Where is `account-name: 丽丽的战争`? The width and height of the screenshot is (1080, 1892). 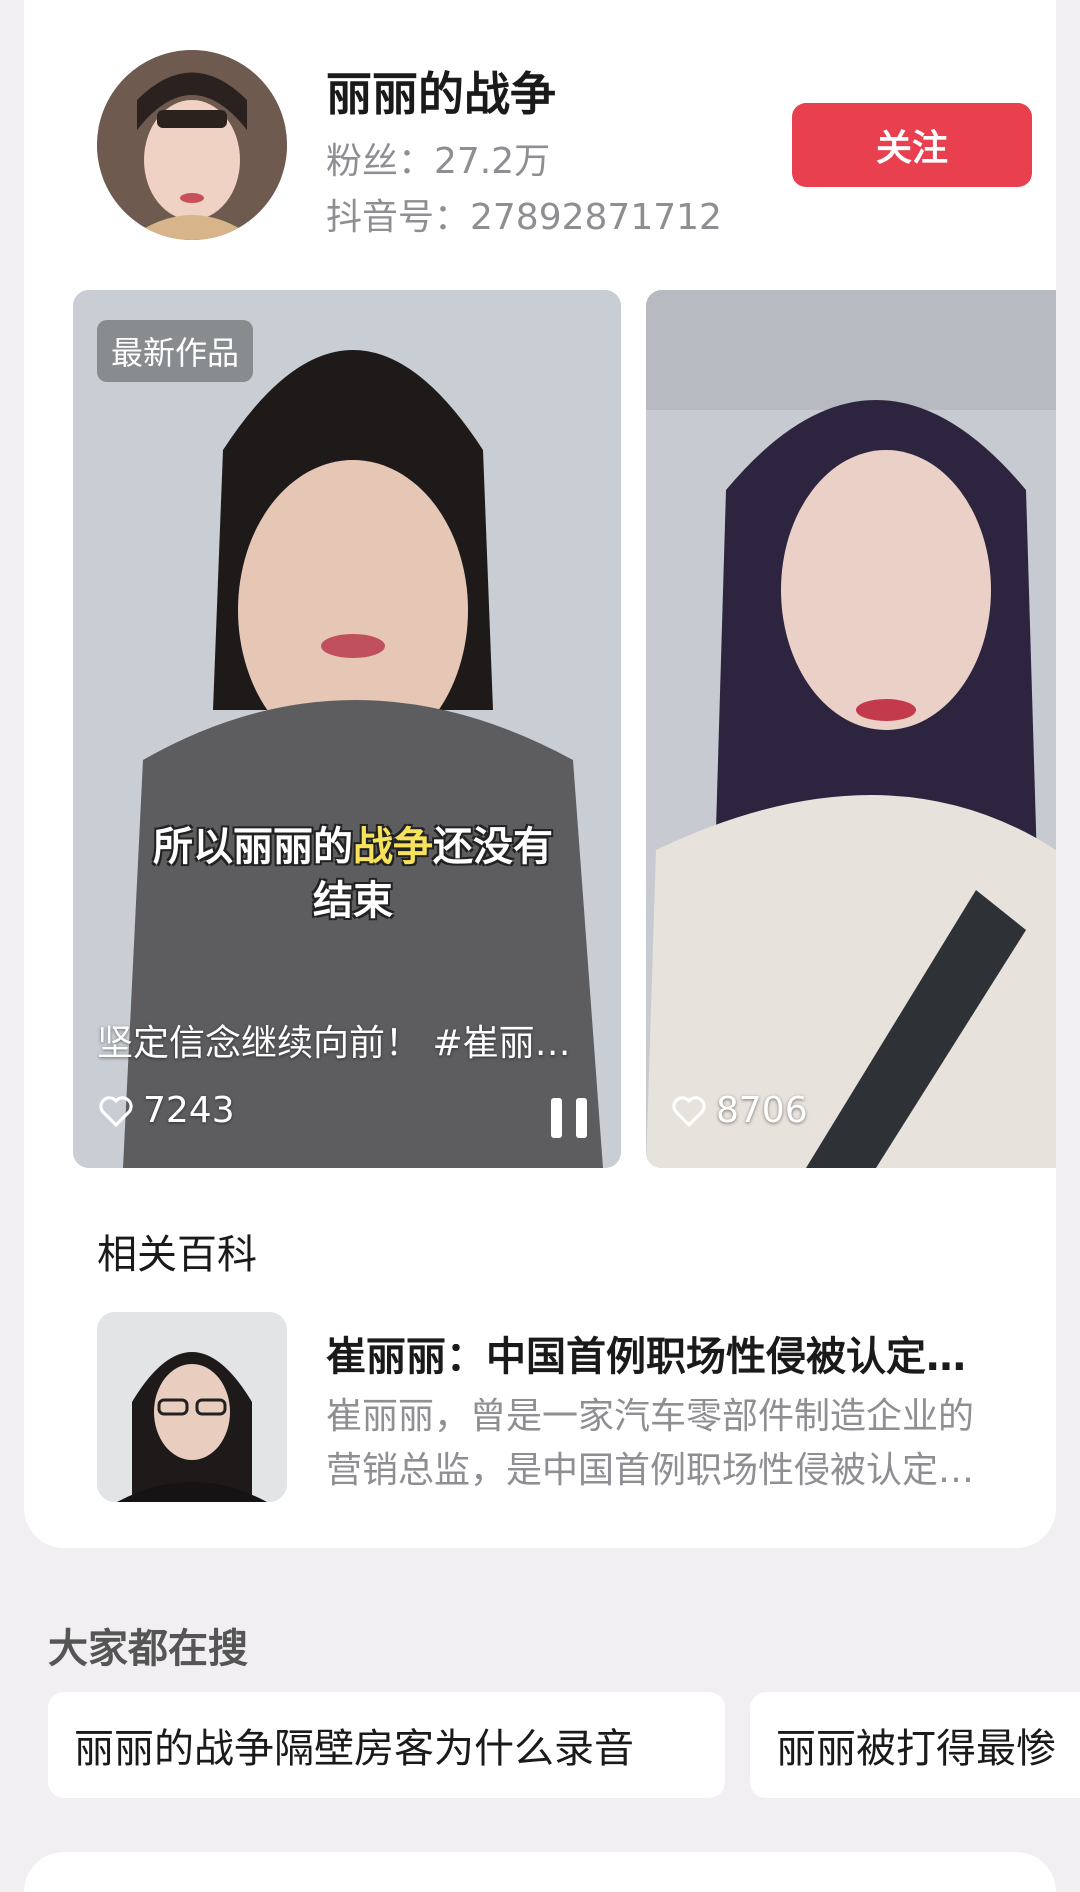
account-name: 丽丽的战争 is located at coordinates (441, 91).